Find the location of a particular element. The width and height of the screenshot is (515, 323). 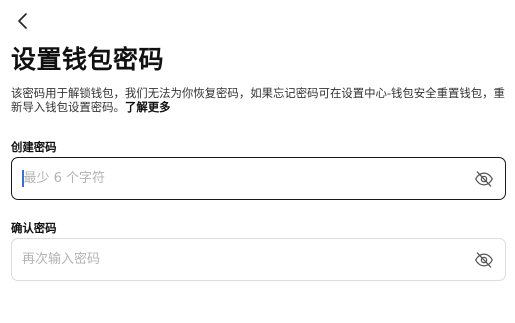

back-button is located at coordinates (23, 23).